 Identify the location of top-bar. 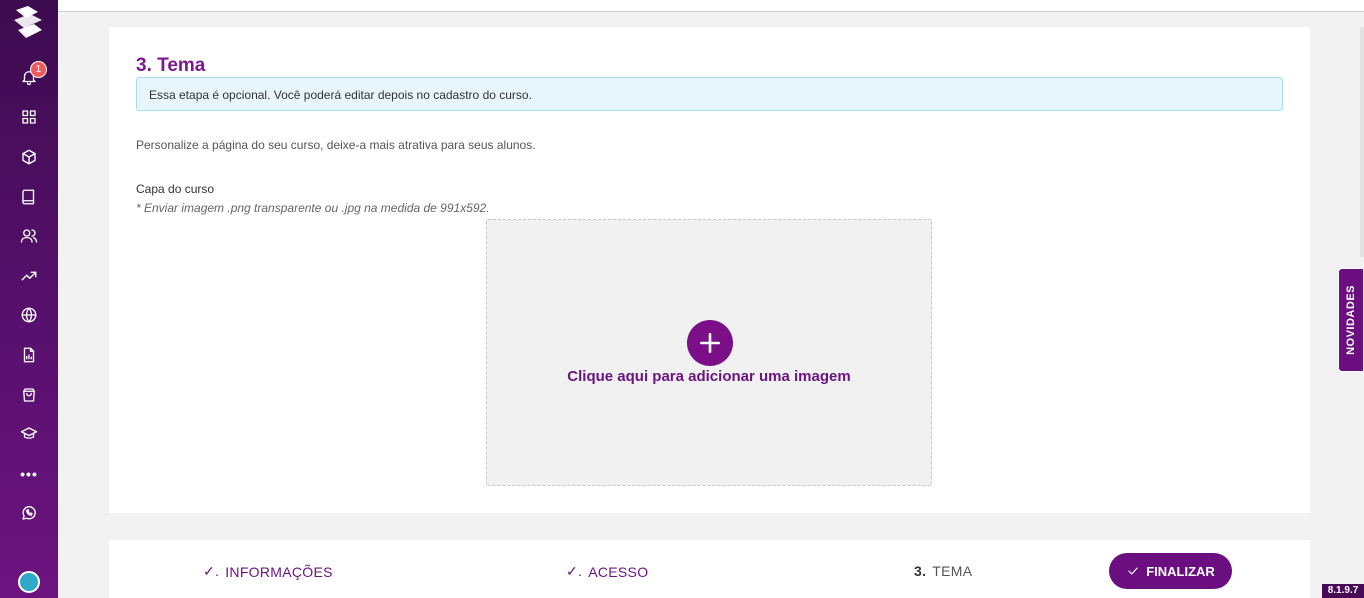
(711, 6).